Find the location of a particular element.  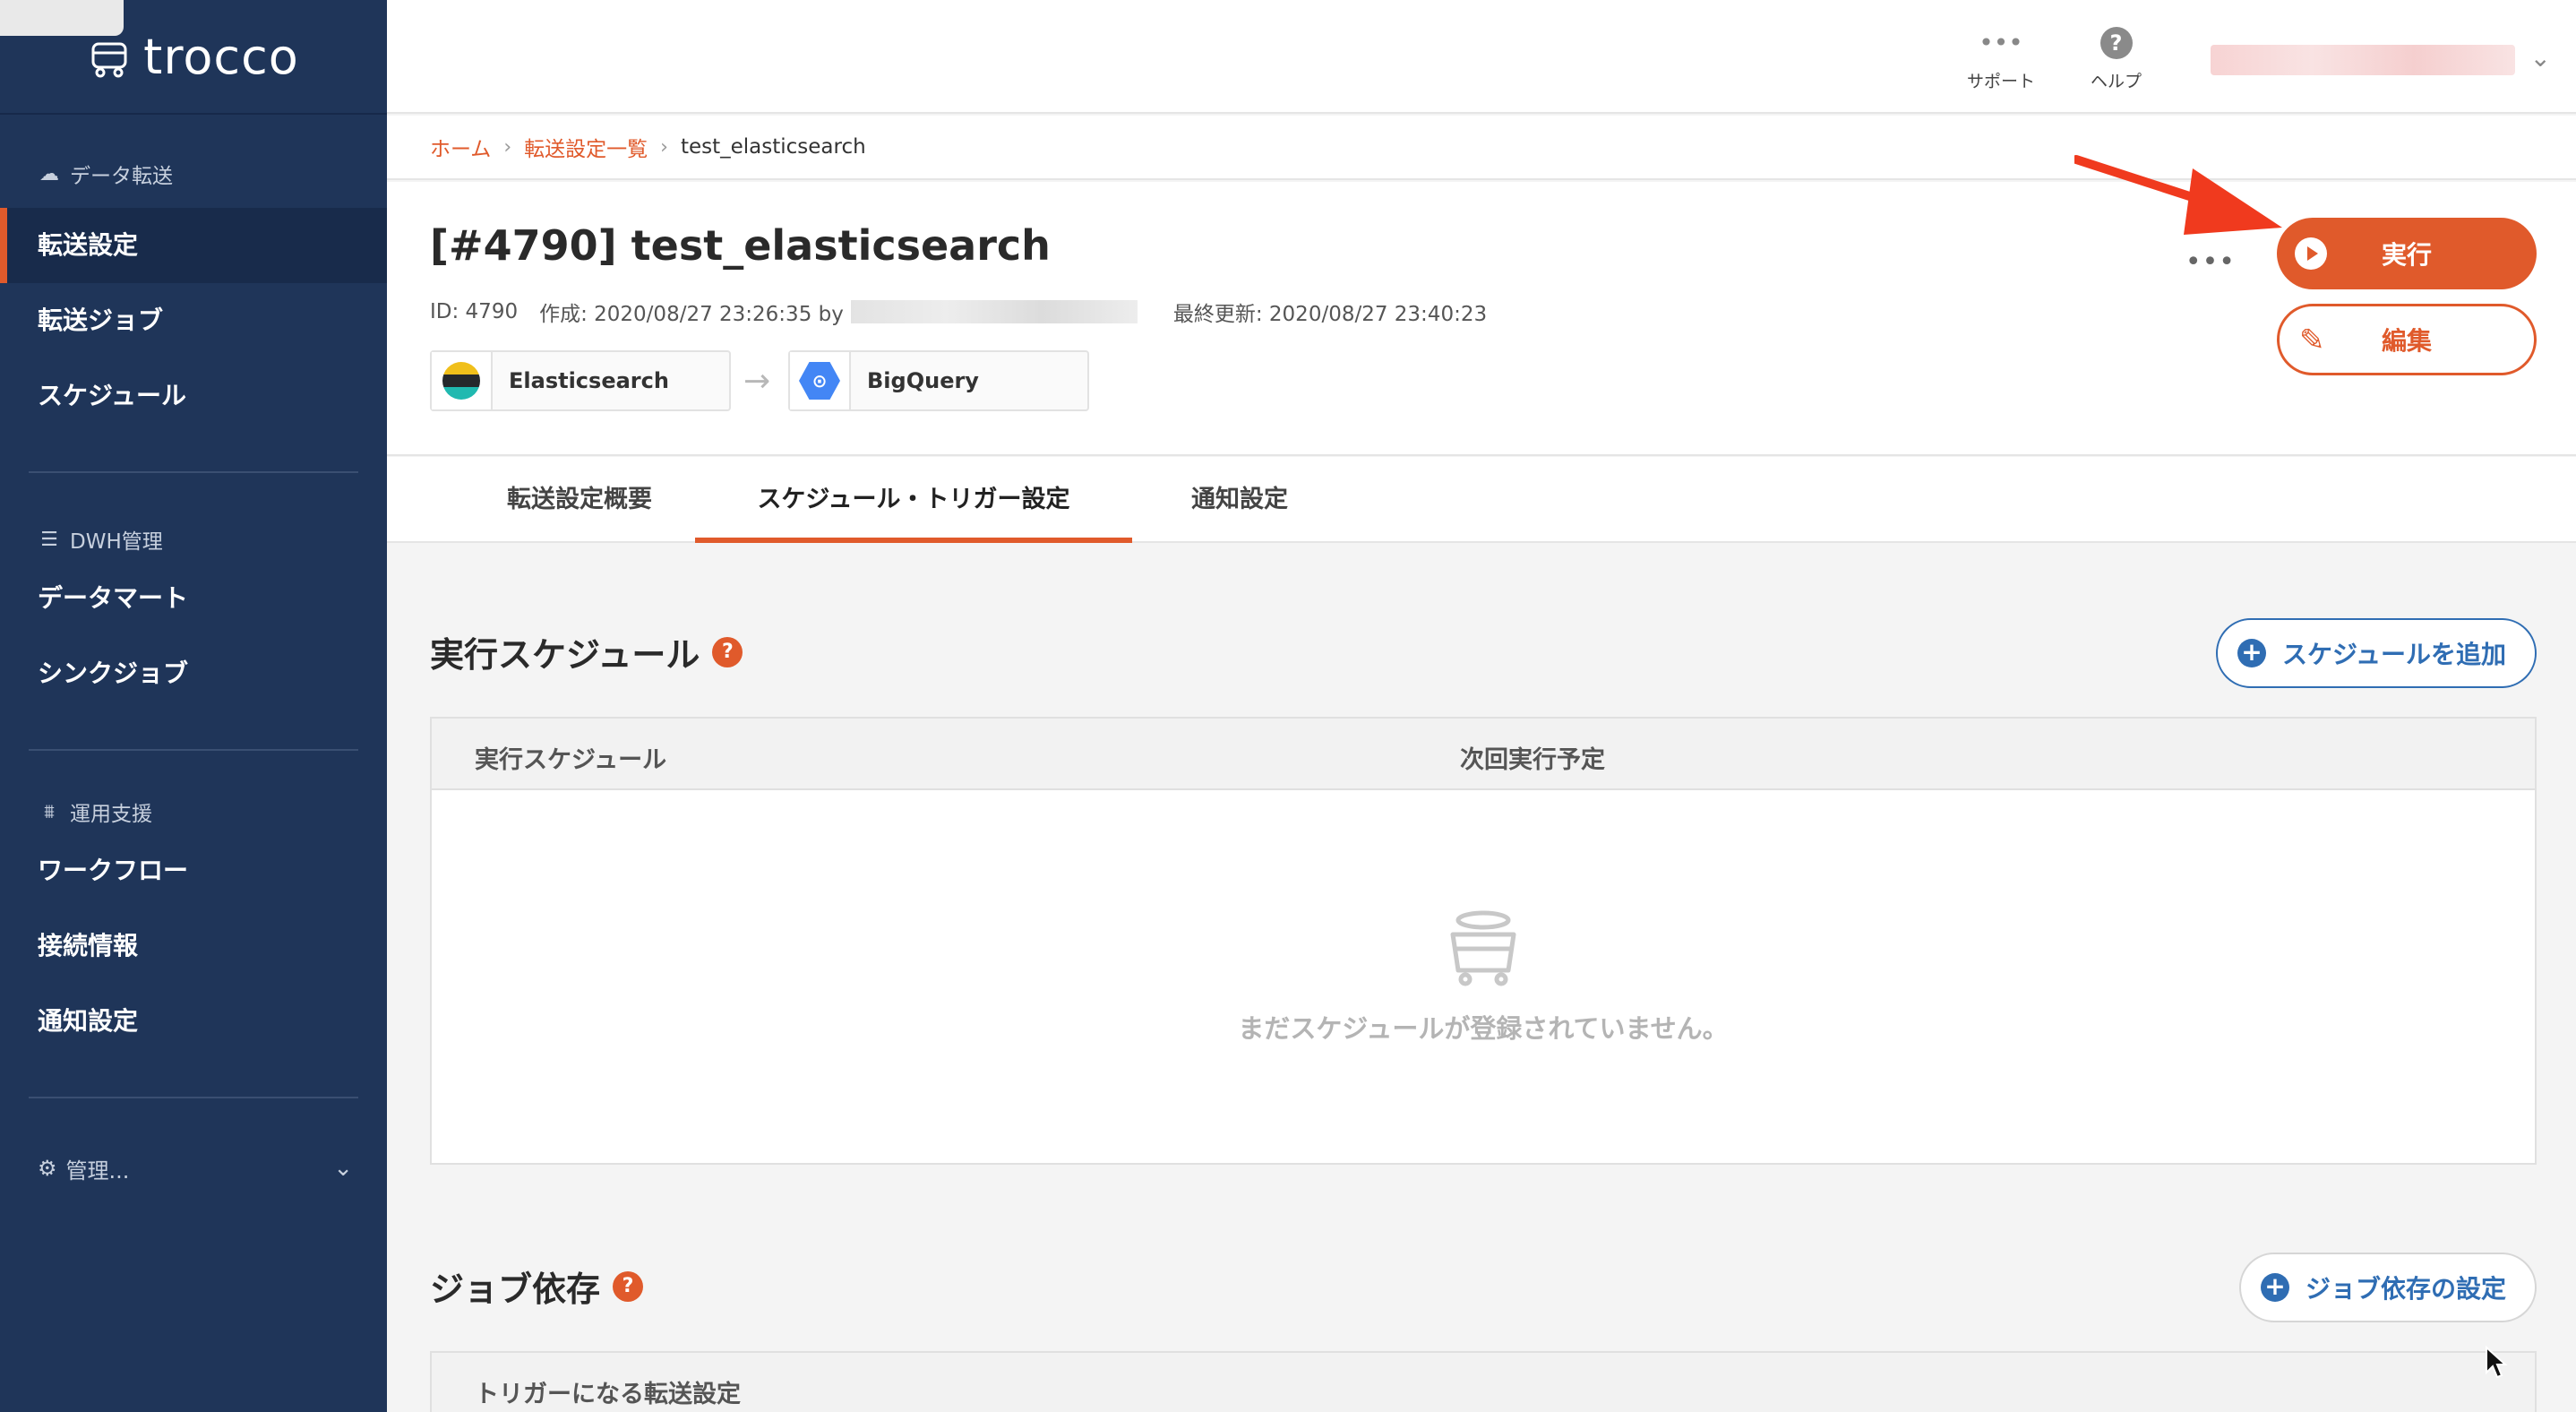

run-button: 実行 is located at coordinates (2407, 253).